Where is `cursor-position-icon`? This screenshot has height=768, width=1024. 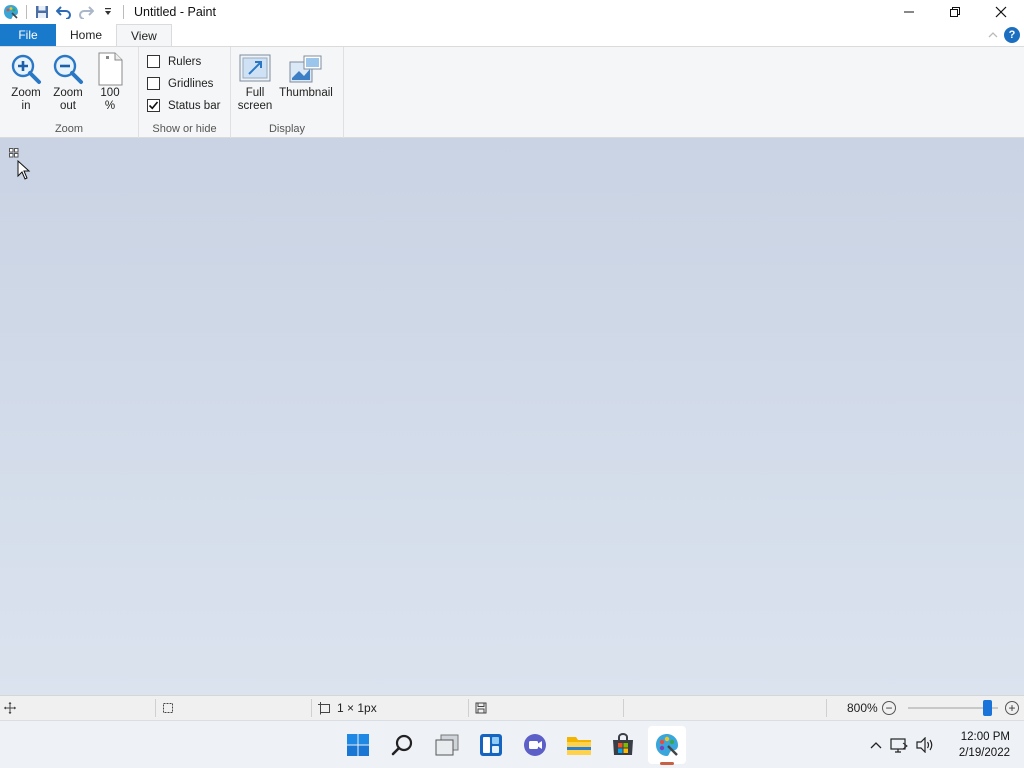 cursor-position-icon is located at coordinates (10, 708).